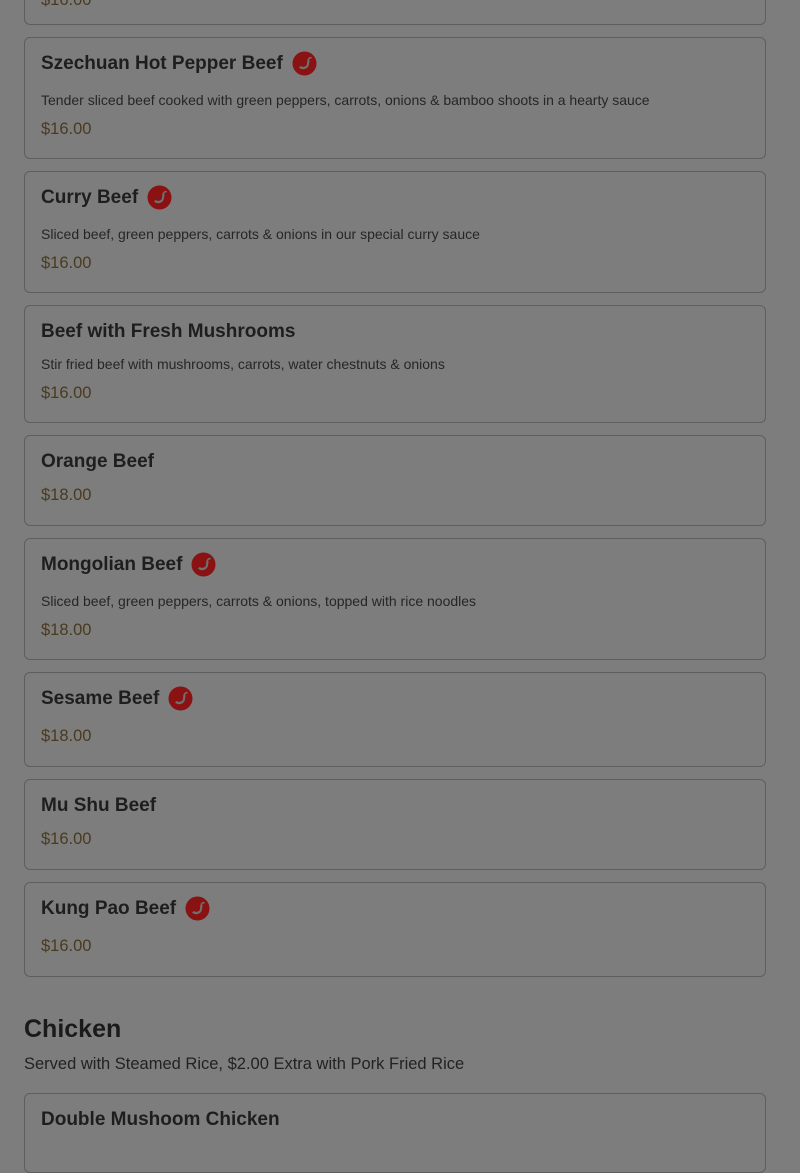 The width and height of the screenshot is (800, 1173). What do you see at coordinates (73, 1029) in the screenshot?
I see `section-title: Chicken` at bounding box center [73, 1029].